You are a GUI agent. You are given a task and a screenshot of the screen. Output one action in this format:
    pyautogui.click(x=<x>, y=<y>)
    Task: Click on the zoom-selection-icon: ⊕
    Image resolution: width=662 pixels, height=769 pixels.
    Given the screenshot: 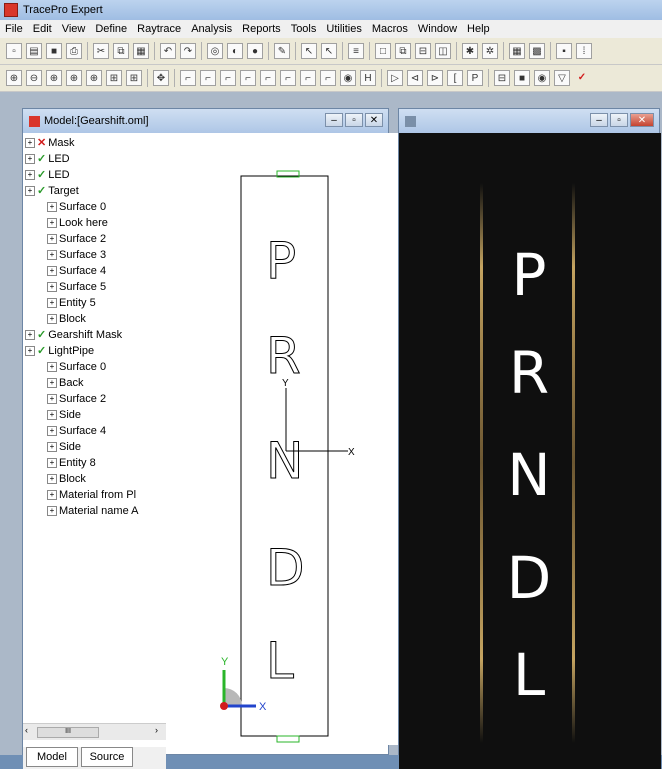 What is the action you would take?
    pyautogui.click(x=94, y=78)
    